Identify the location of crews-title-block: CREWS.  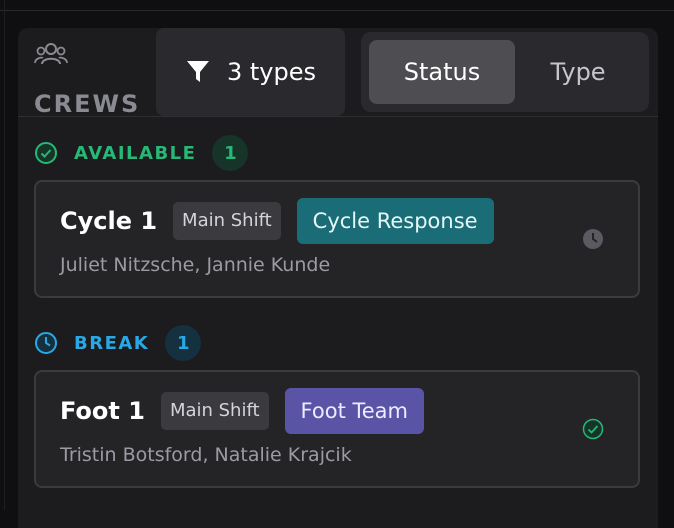
(89, 79).